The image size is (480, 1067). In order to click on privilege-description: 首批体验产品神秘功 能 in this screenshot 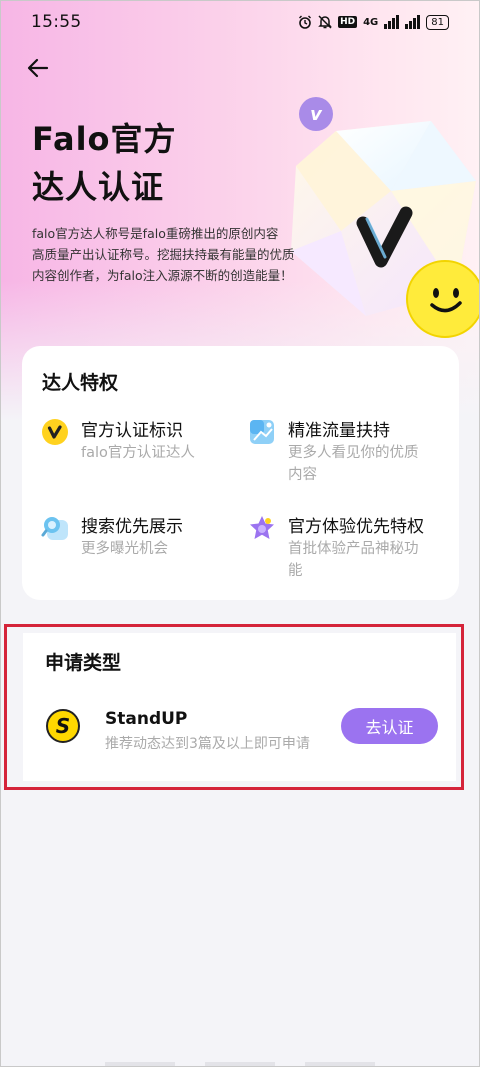, I will do `click(353, 560)`.